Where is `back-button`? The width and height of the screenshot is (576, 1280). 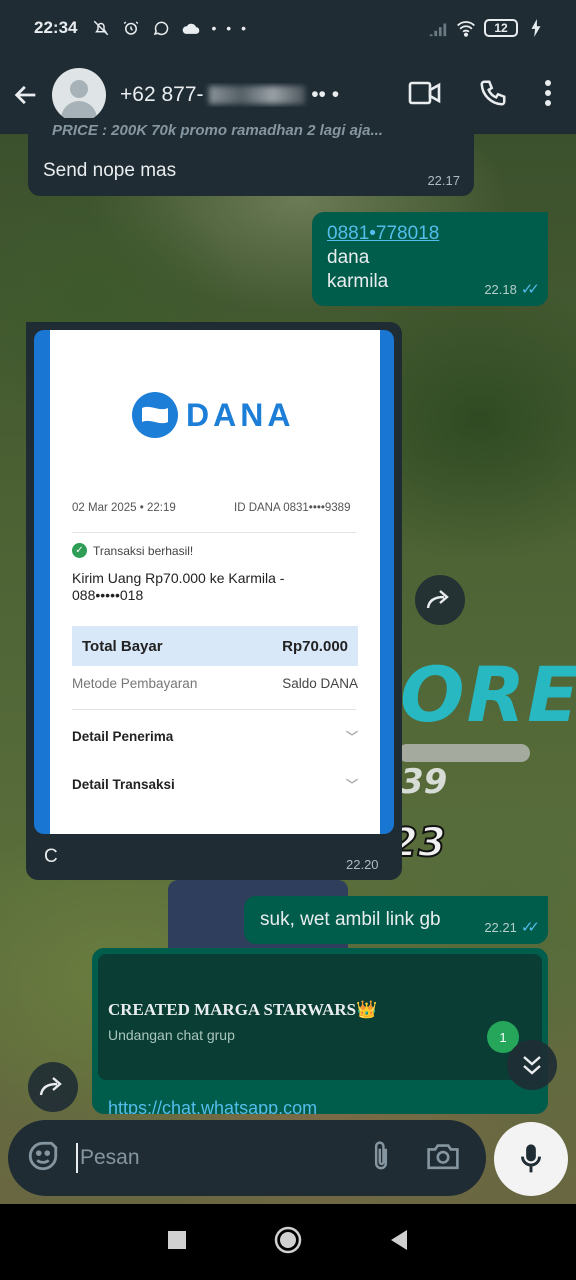
back-button is located at coordinates (26, 95).